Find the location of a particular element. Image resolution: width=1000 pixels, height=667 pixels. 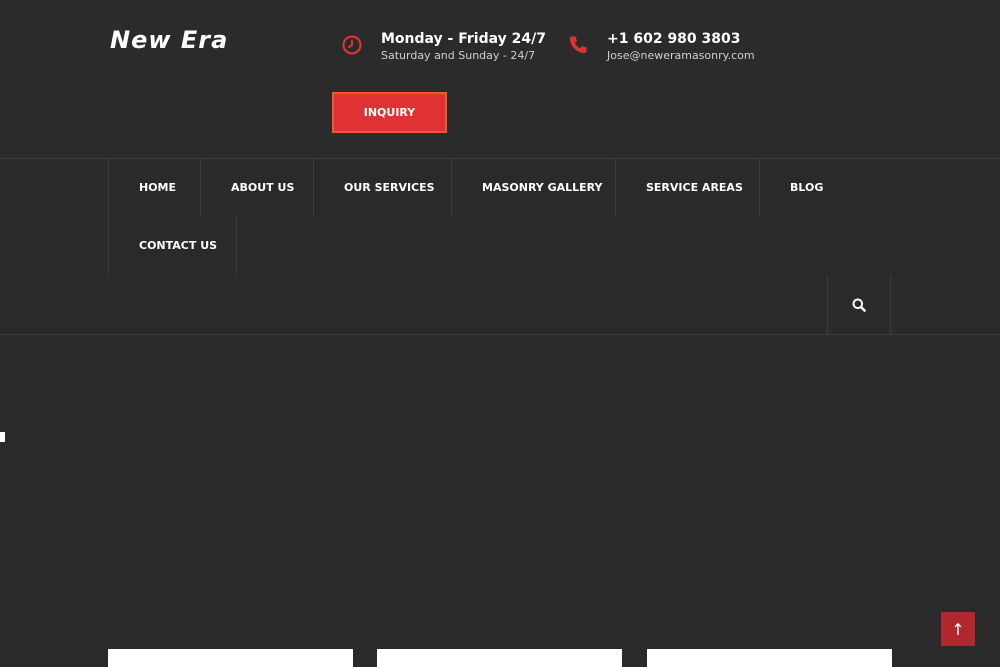

nav-item-contact-us: CONTACT US is located at coordinates (172, 245).